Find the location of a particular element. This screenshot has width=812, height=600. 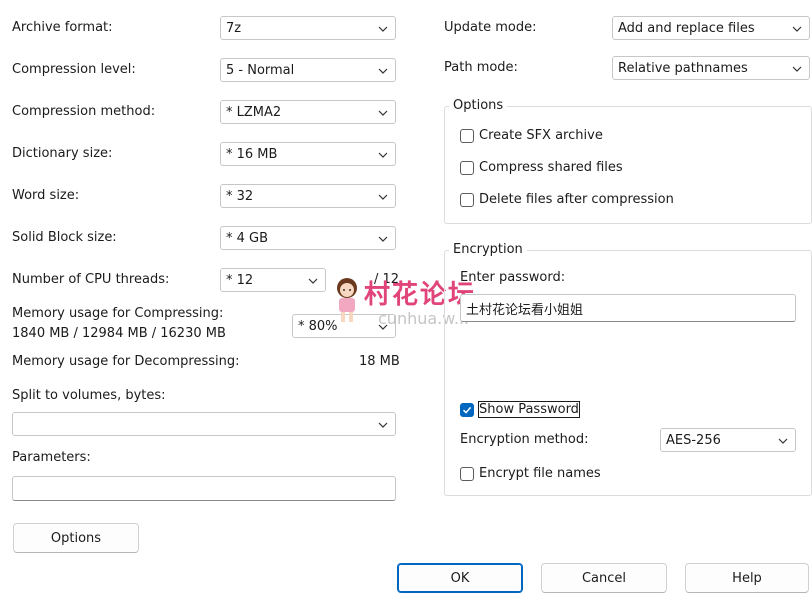

options-button: Options is located at coordinates (76, 538).